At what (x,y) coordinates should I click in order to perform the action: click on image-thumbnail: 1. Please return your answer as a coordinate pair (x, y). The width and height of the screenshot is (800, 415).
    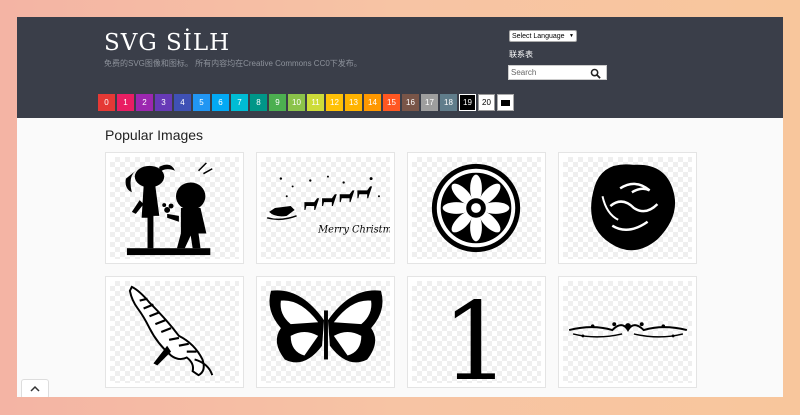
    Looking at the image, I should click on (476, 332).